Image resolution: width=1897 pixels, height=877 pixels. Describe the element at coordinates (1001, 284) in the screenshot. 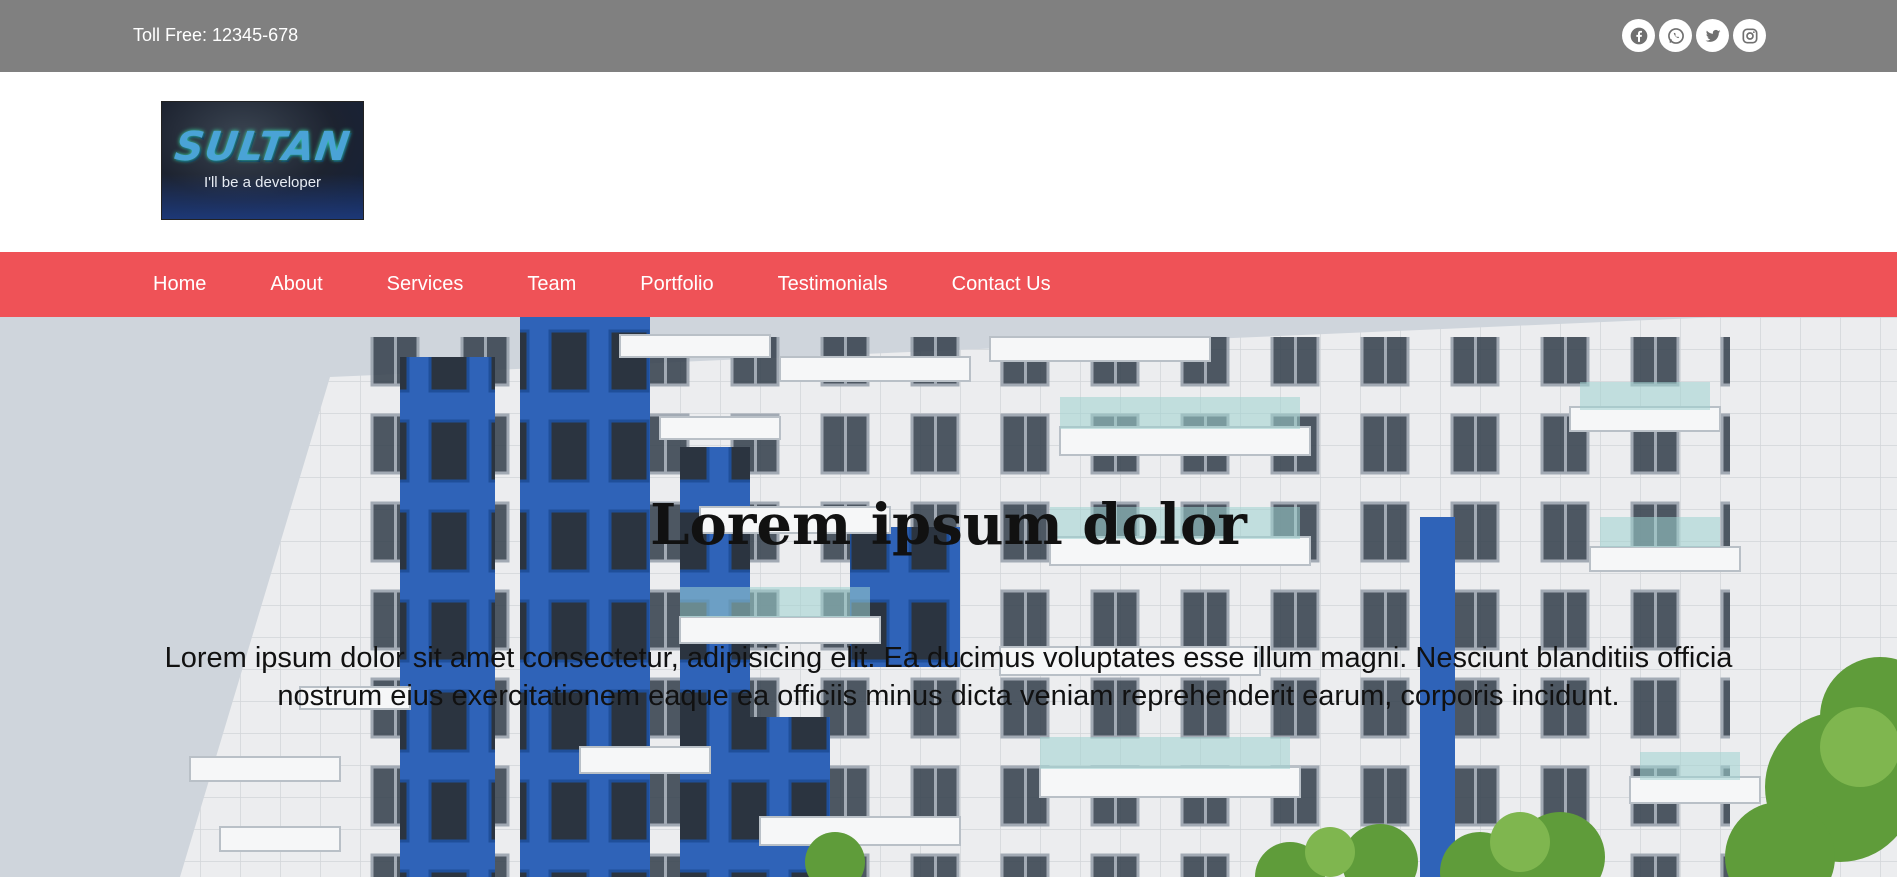

I see `nav-item-contact-us: Contact Us` at that location.